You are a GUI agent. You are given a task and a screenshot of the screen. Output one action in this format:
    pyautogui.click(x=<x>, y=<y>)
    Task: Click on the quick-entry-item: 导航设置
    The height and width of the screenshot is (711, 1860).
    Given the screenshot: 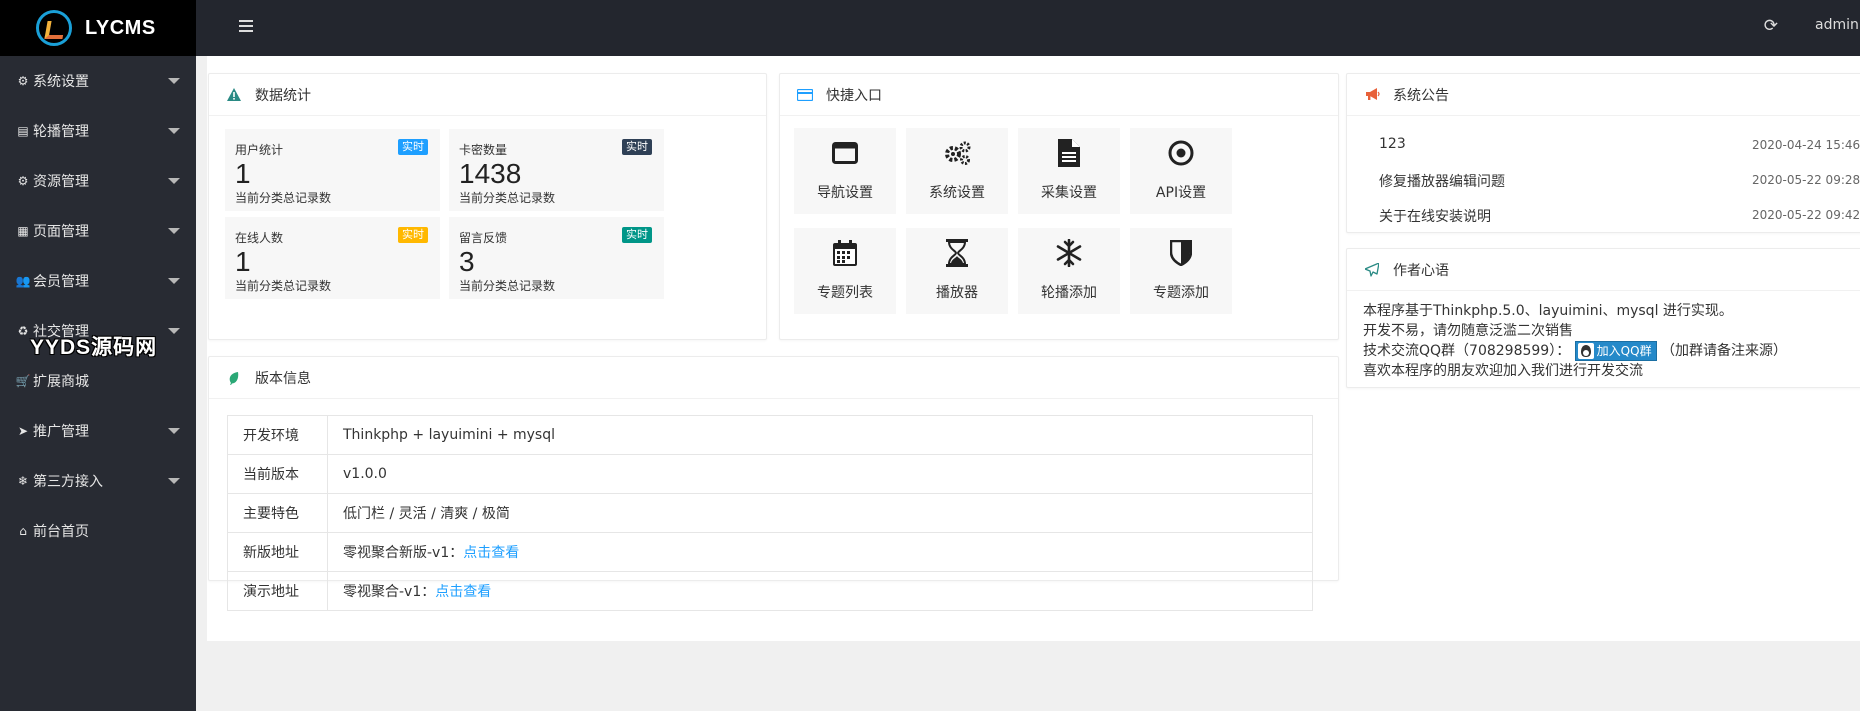 What is the action you would take?
    pyautogui.click(x=845, y=171)
    